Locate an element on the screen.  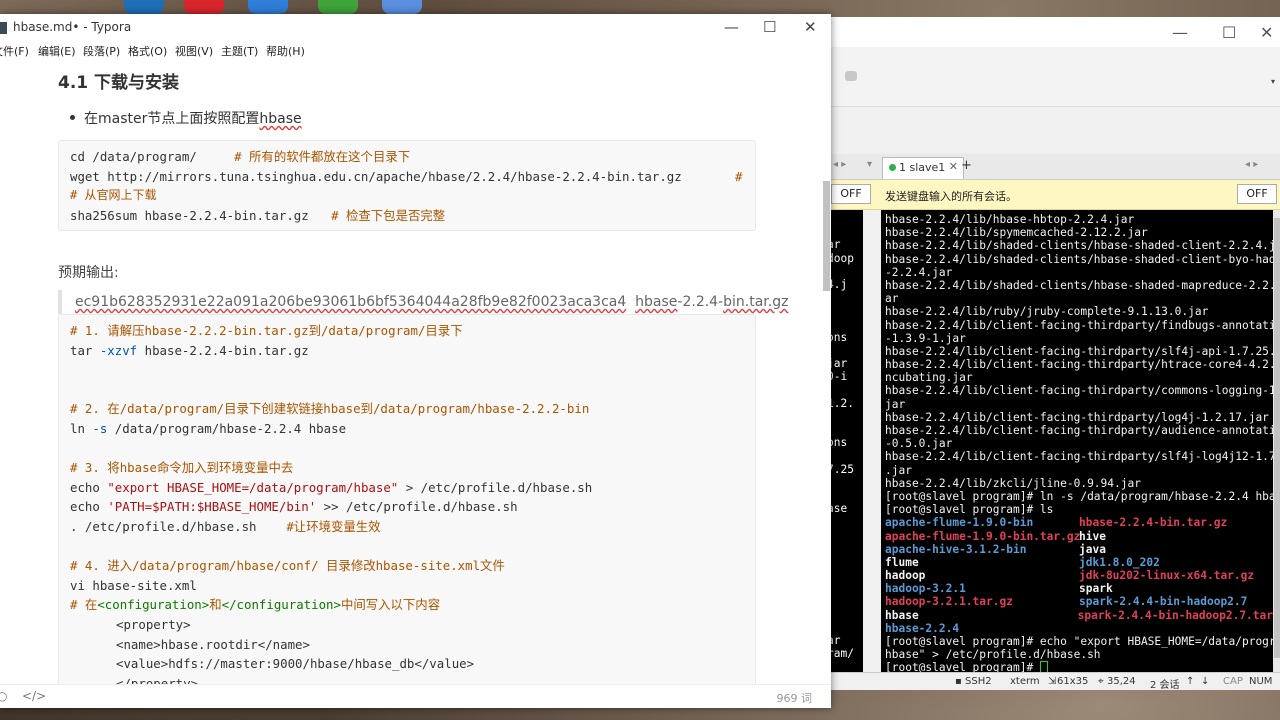
code-line: vi hbase-site.xml is located at coordinates (412, 586).